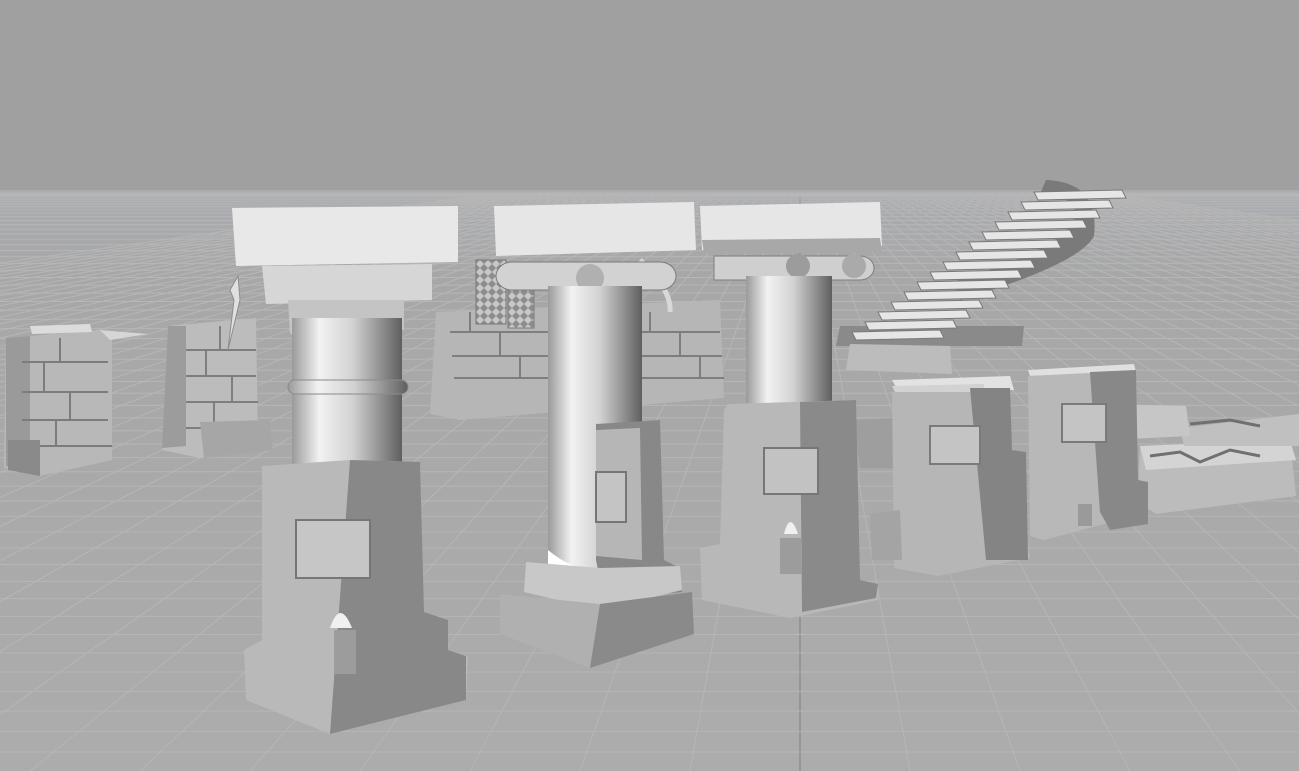 This screenshot has width=1299, height=771. Describe the element at coordinates (791, 410) in the screenshot. I see `ruined-pillar-ionic-short` at that location.